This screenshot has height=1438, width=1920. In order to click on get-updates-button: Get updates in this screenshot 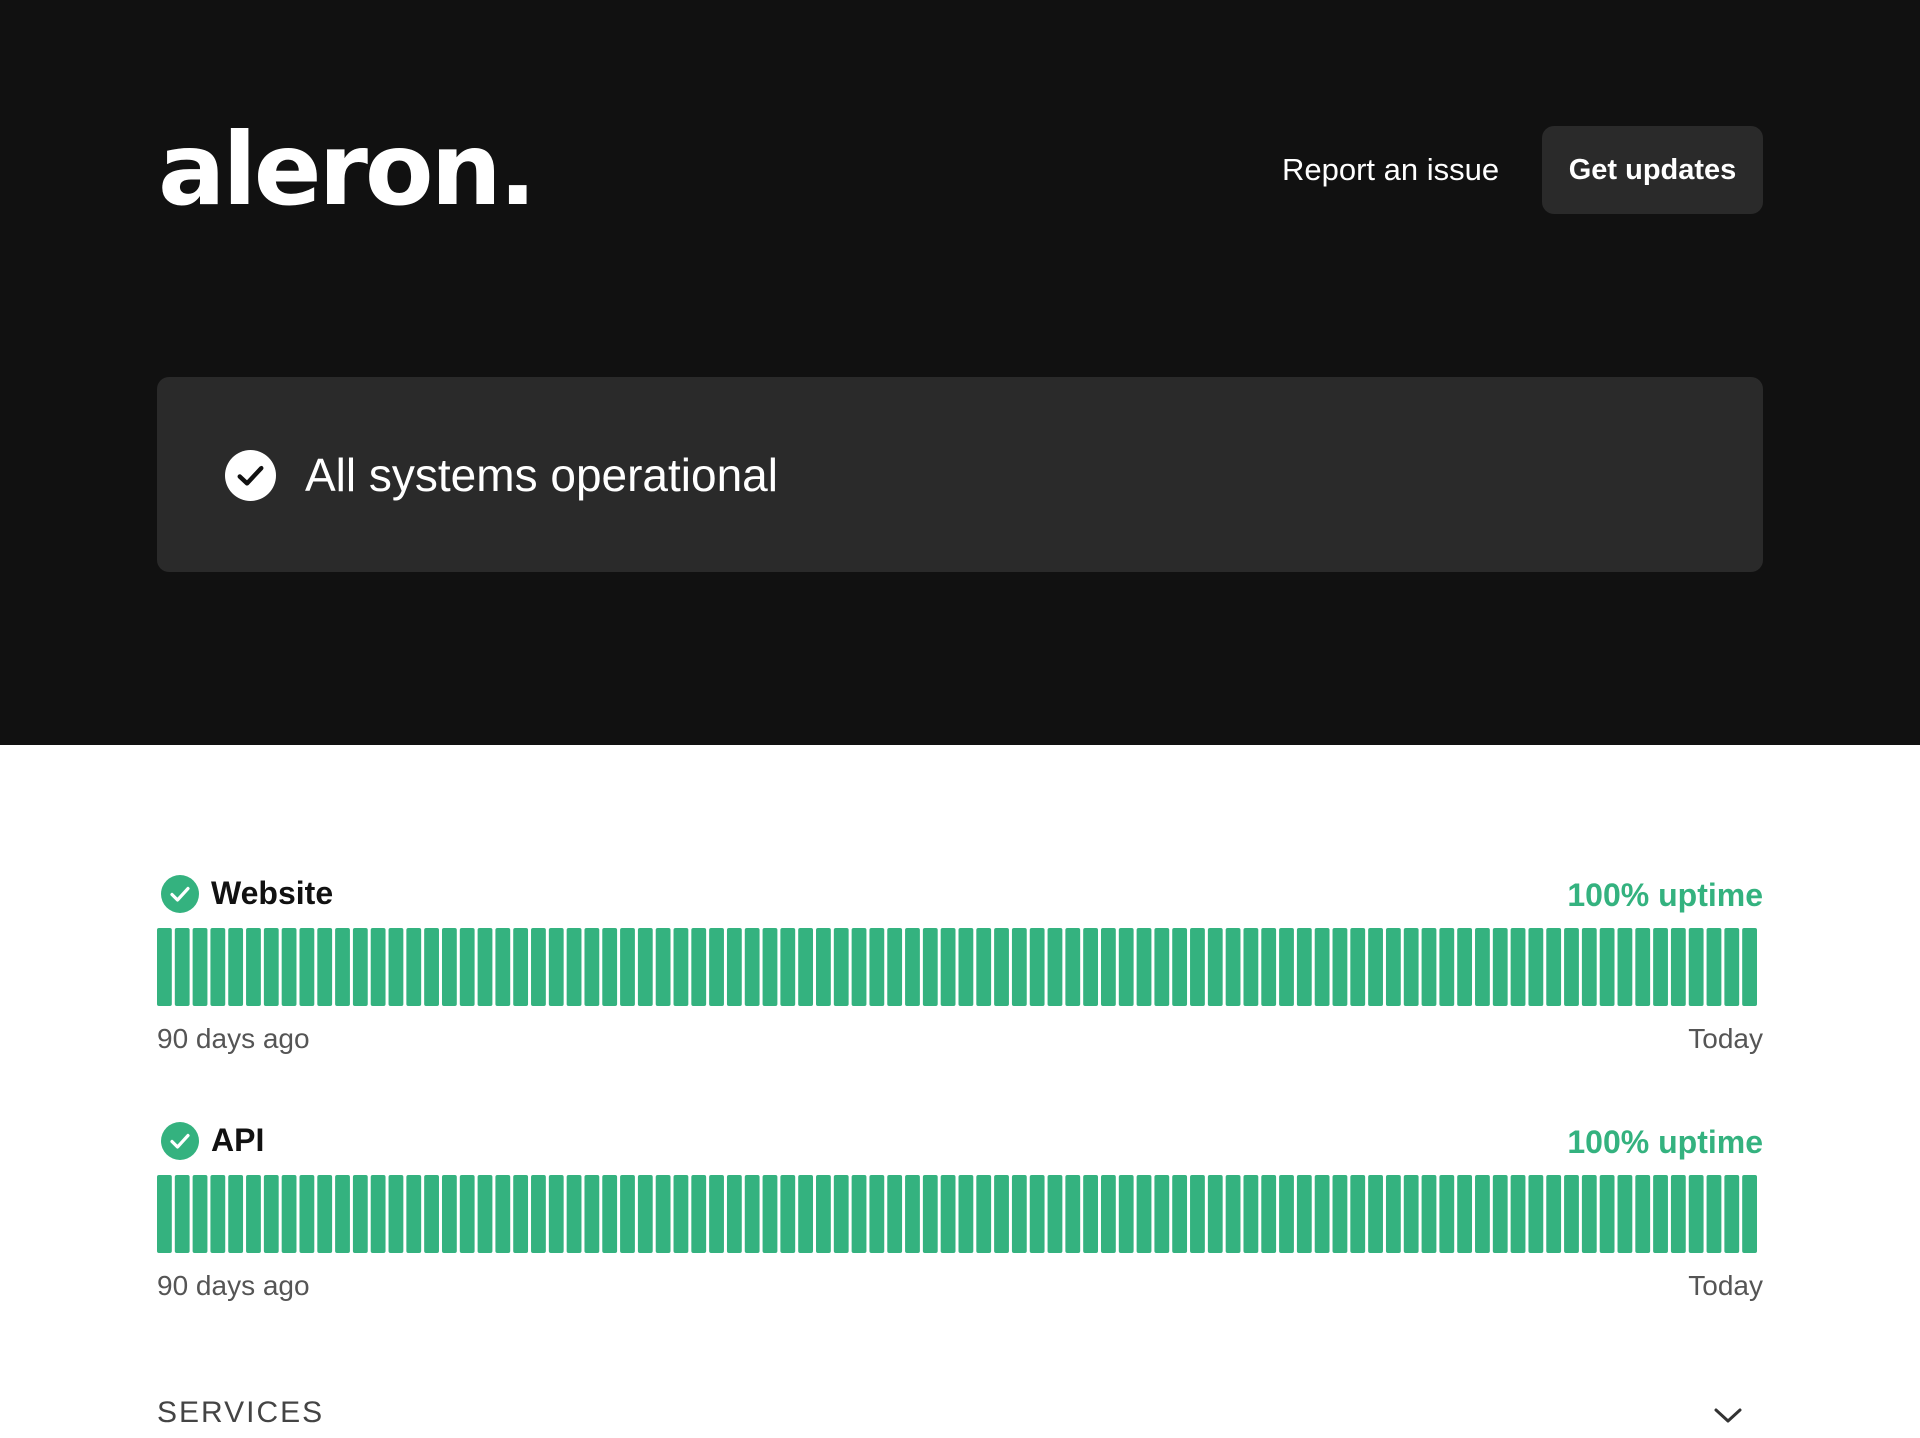, I will do `click(1652, 170)`.